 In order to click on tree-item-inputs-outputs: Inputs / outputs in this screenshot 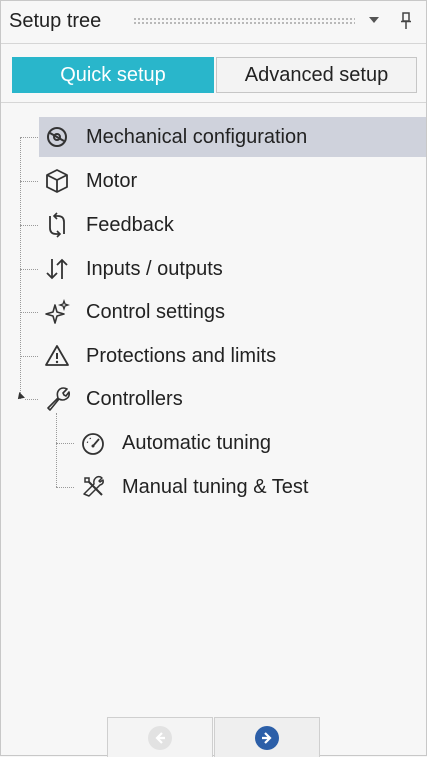, I will do `click(133, 269)`.